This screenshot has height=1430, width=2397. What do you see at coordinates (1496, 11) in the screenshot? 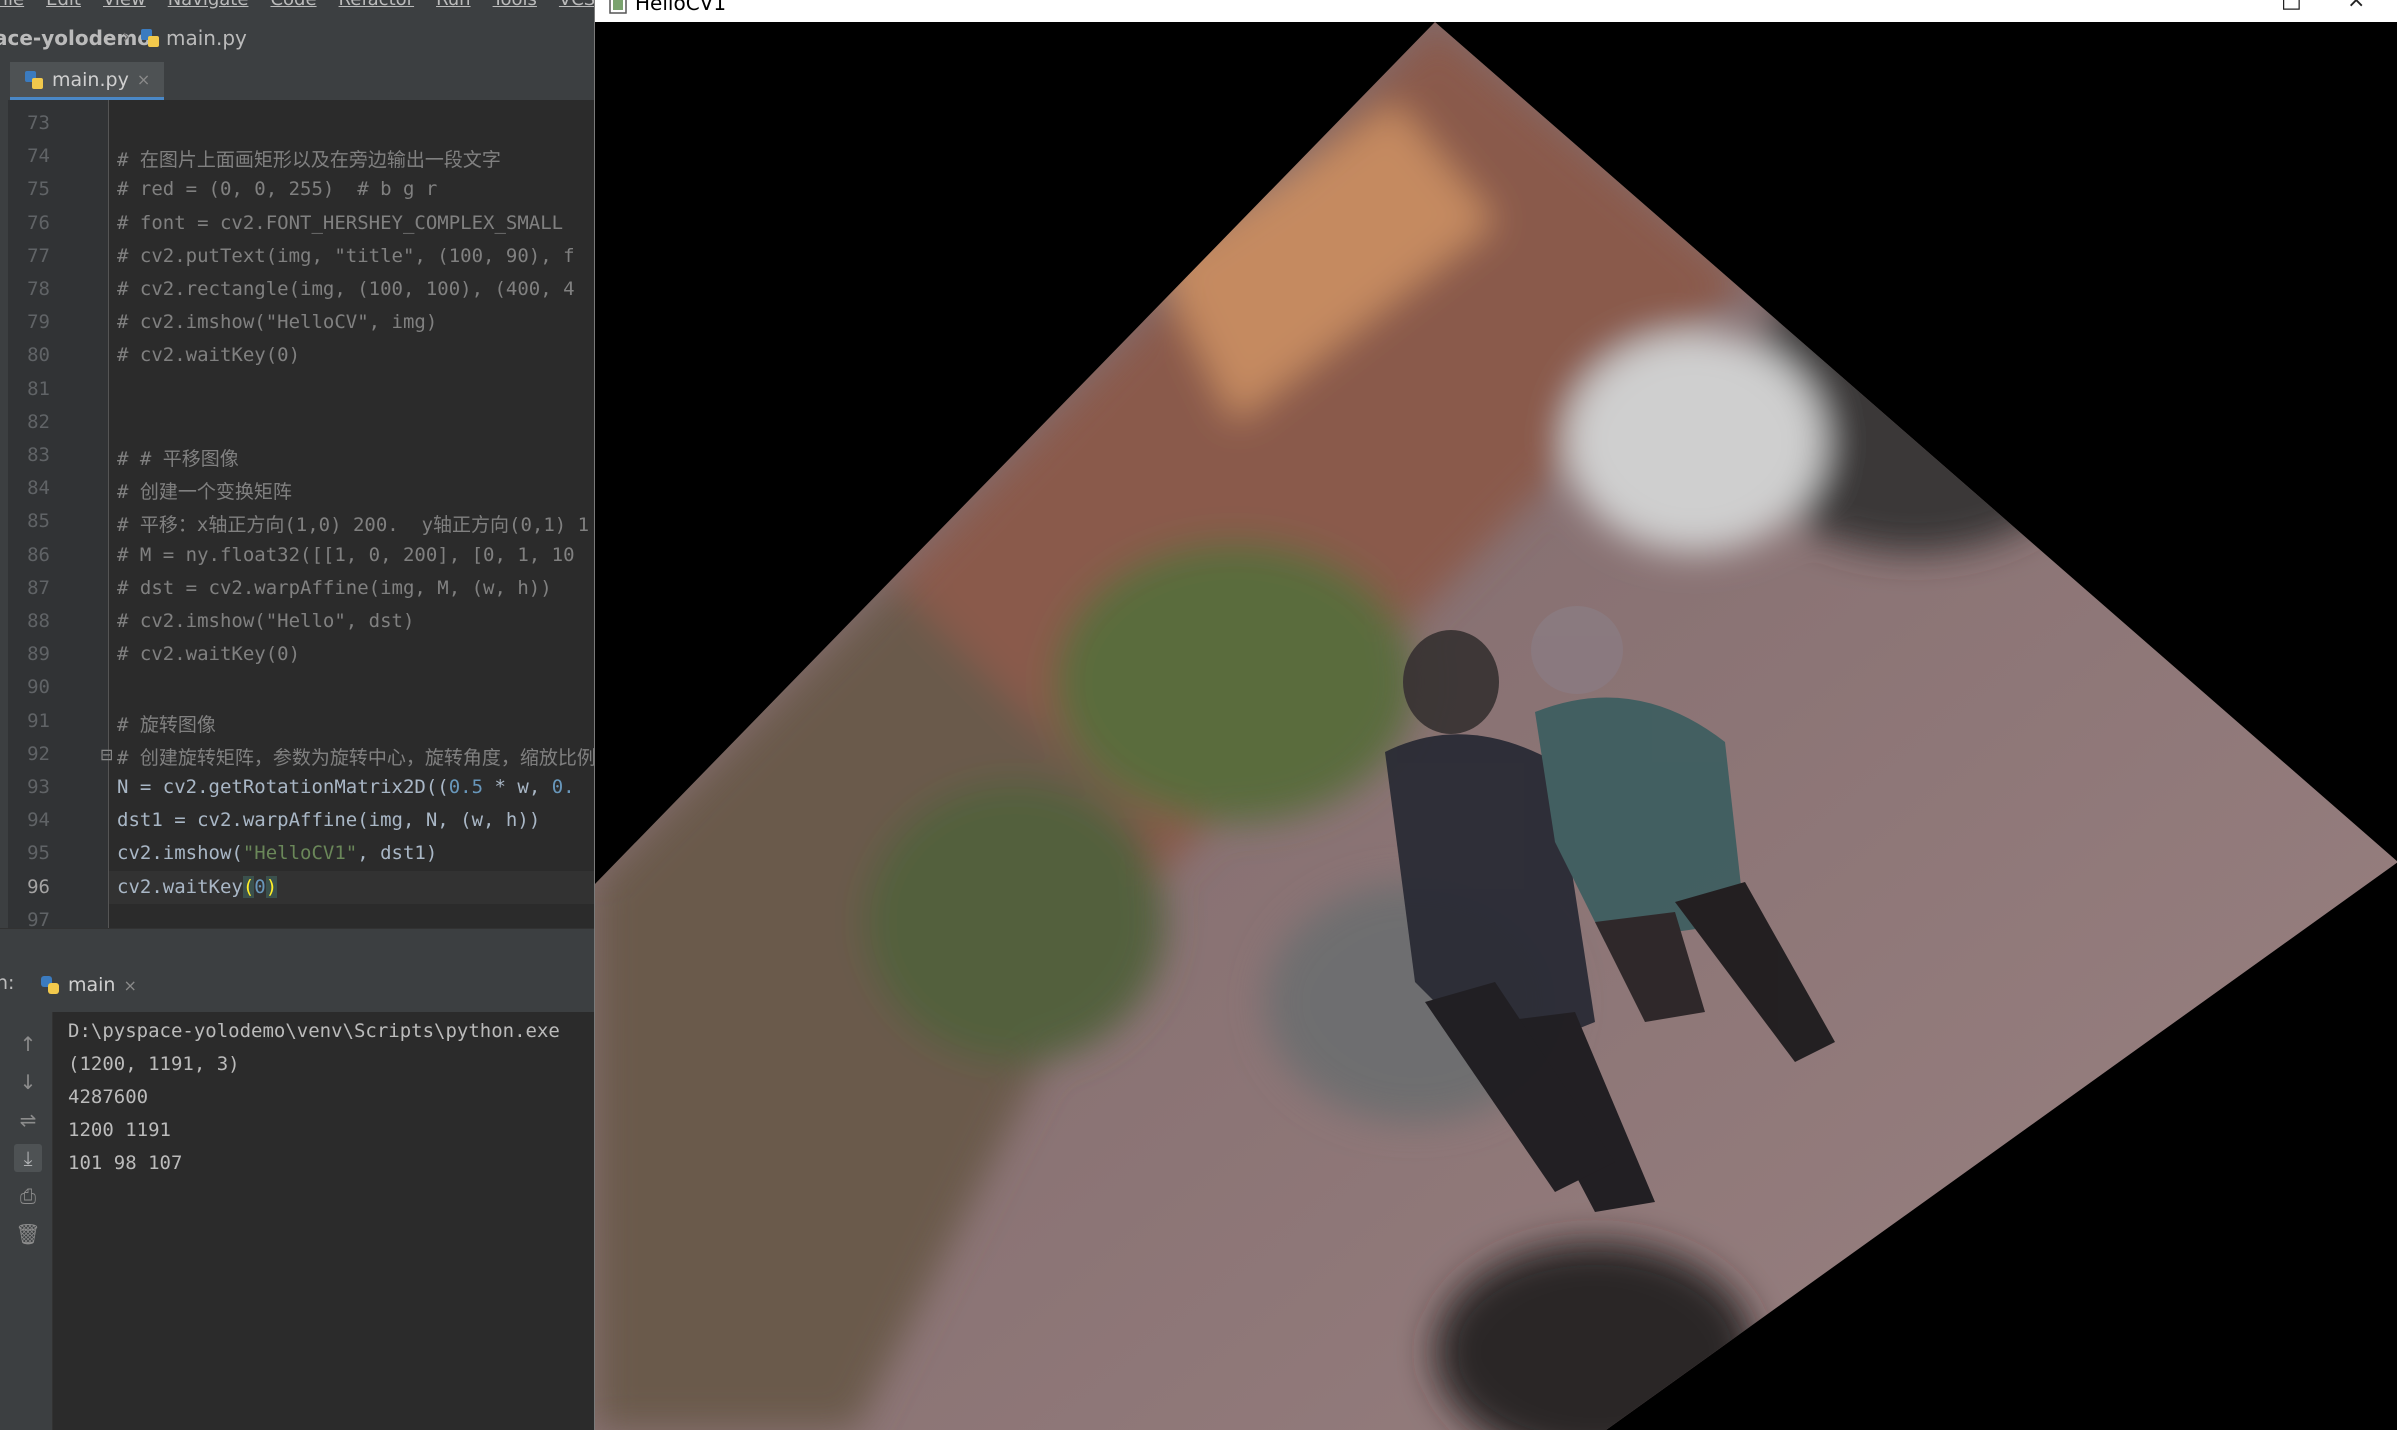
I see `image-window-titlebar: HelloCV1 □ ×` at bounding box center [1496, 11].